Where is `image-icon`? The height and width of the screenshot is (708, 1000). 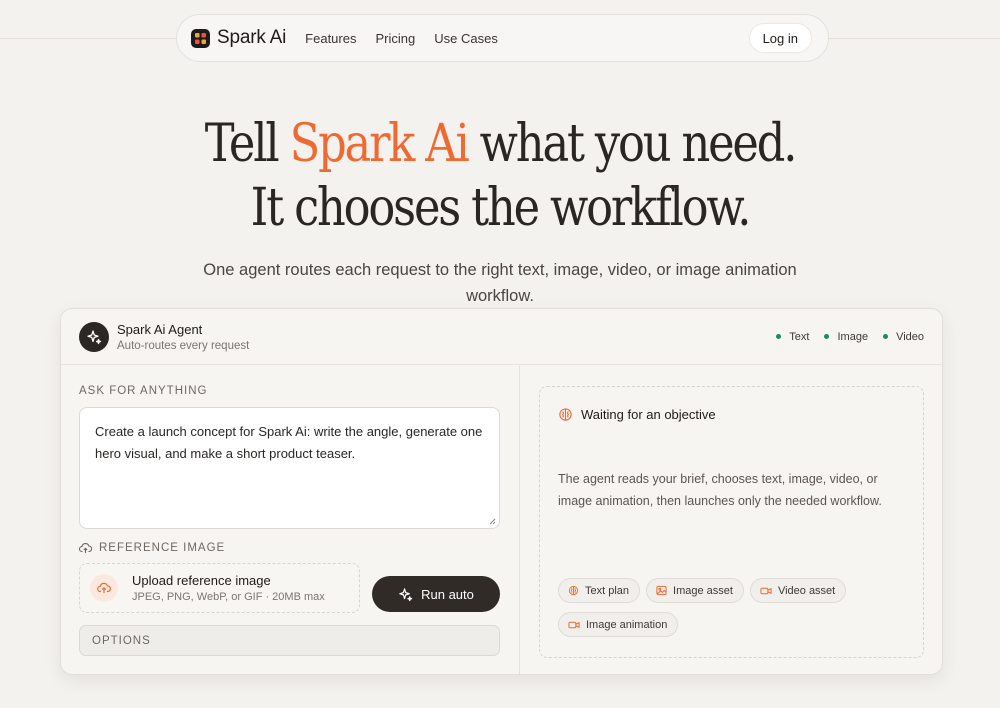
image-icon is located at coordinates (661, 590).